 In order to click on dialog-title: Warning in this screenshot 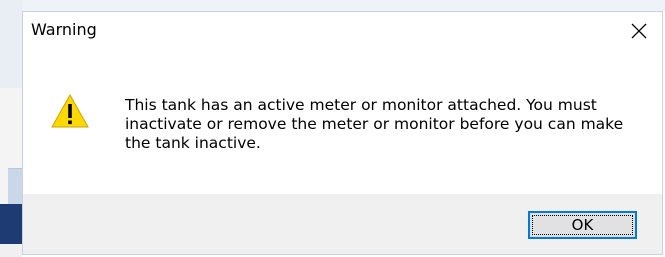, I will do `click(64, 29)`.